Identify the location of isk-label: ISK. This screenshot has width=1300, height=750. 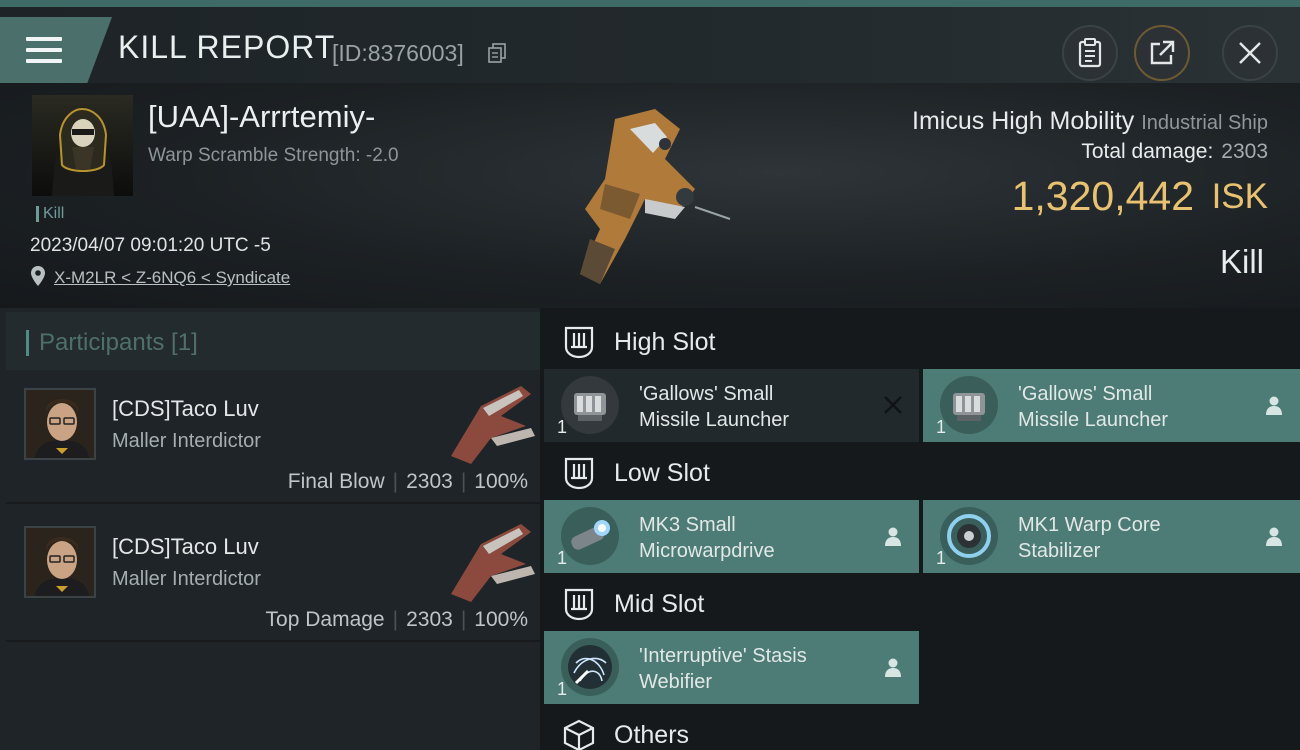
(1239, 196).